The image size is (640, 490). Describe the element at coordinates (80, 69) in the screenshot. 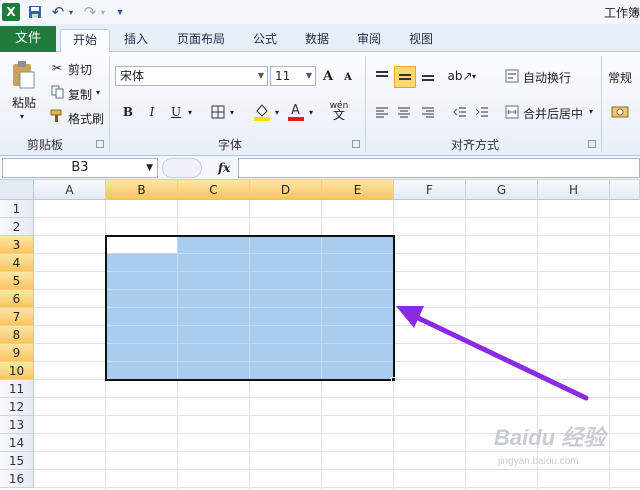

I see `cut-button: 剪切` at that location.